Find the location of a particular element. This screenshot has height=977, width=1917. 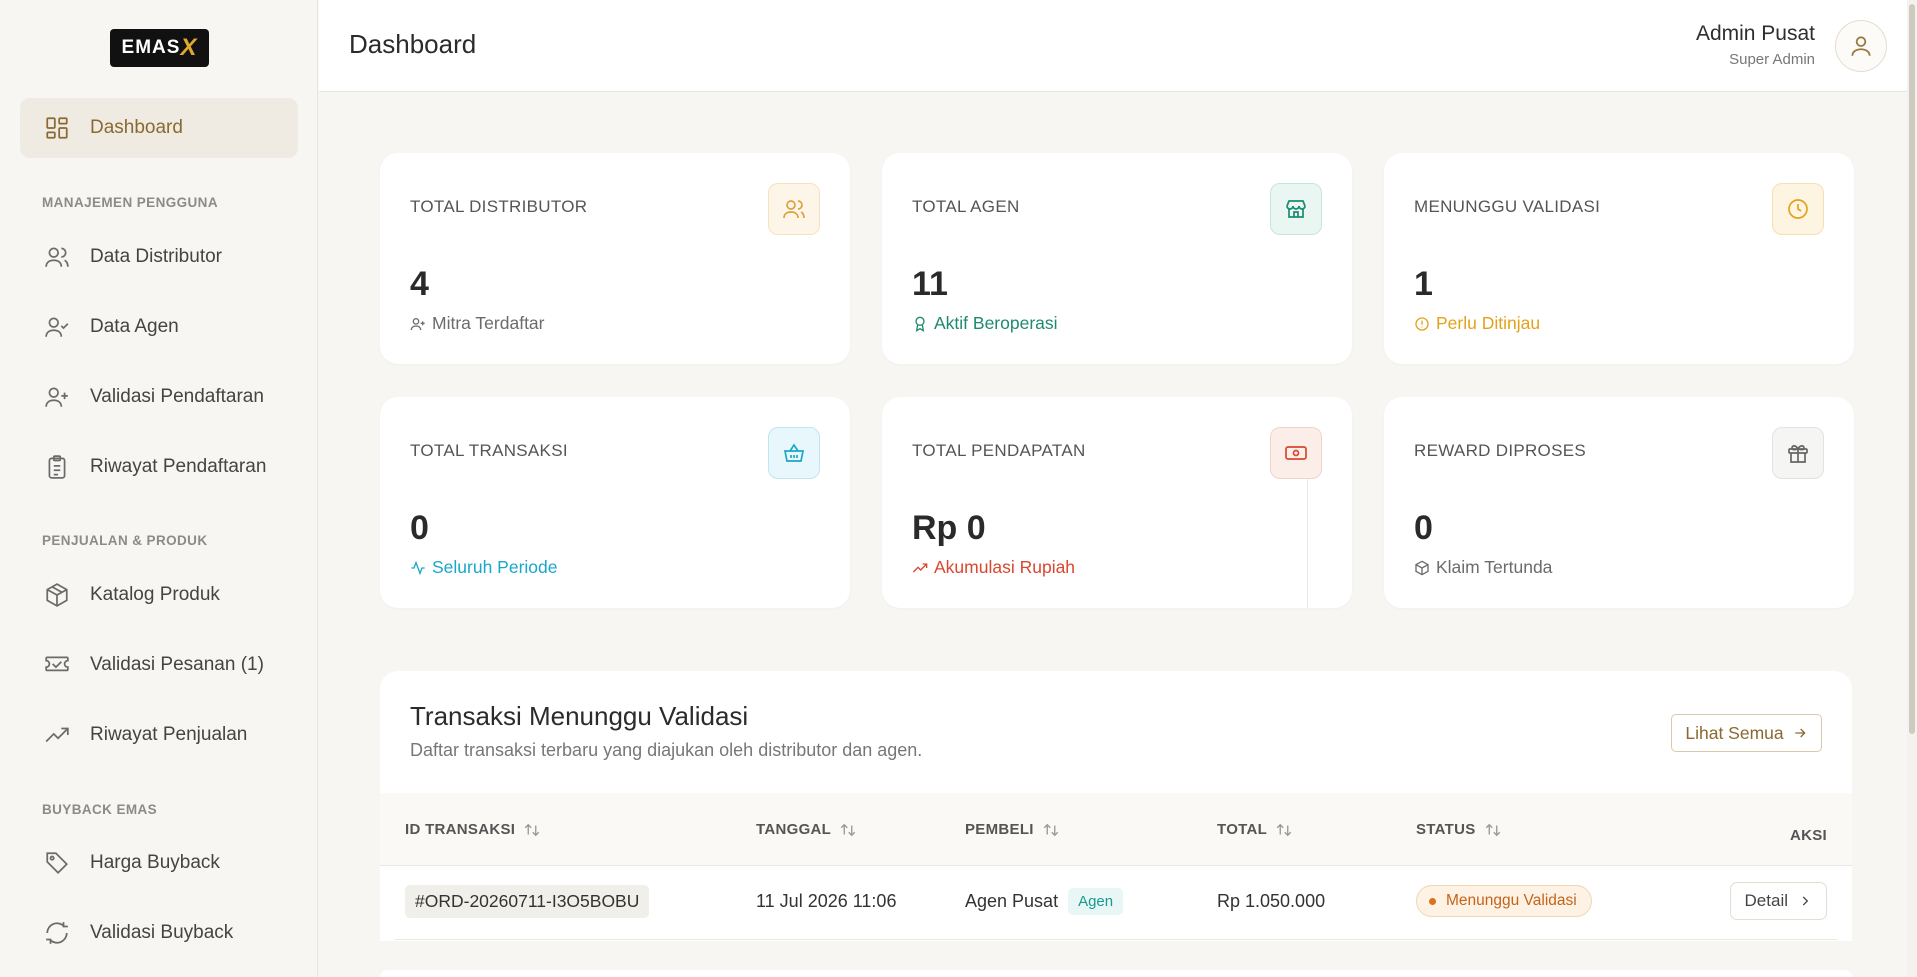

stat-label: TOTAL AGEN is located at coordinates (966, 206).